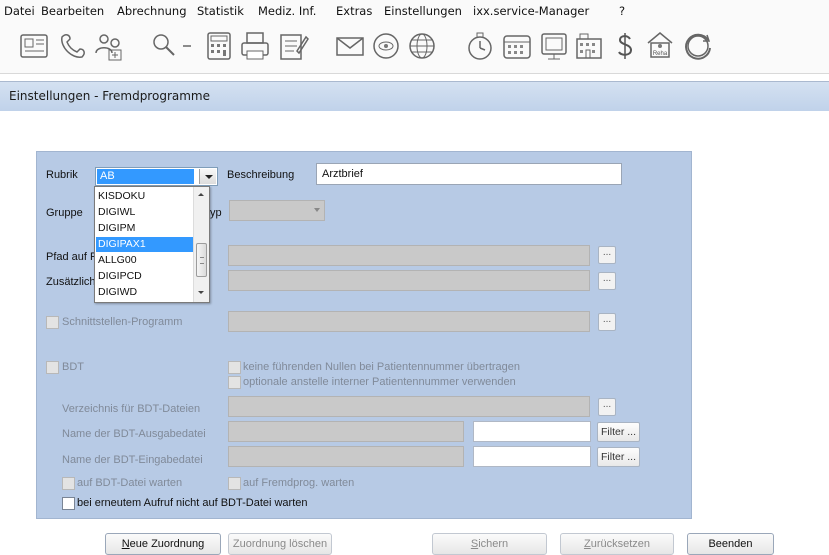  I want to click on calculator-icon, so click(219, 46).